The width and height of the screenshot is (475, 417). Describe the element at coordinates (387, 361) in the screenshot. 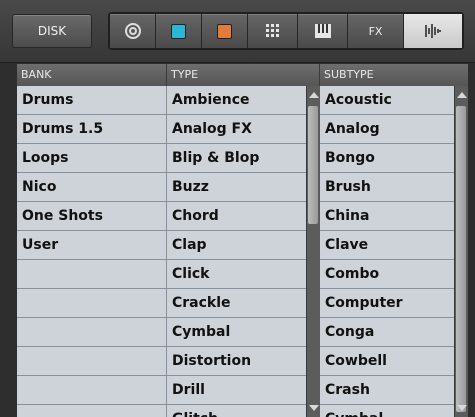

I see `subtype-item: Cowbell` at that location.